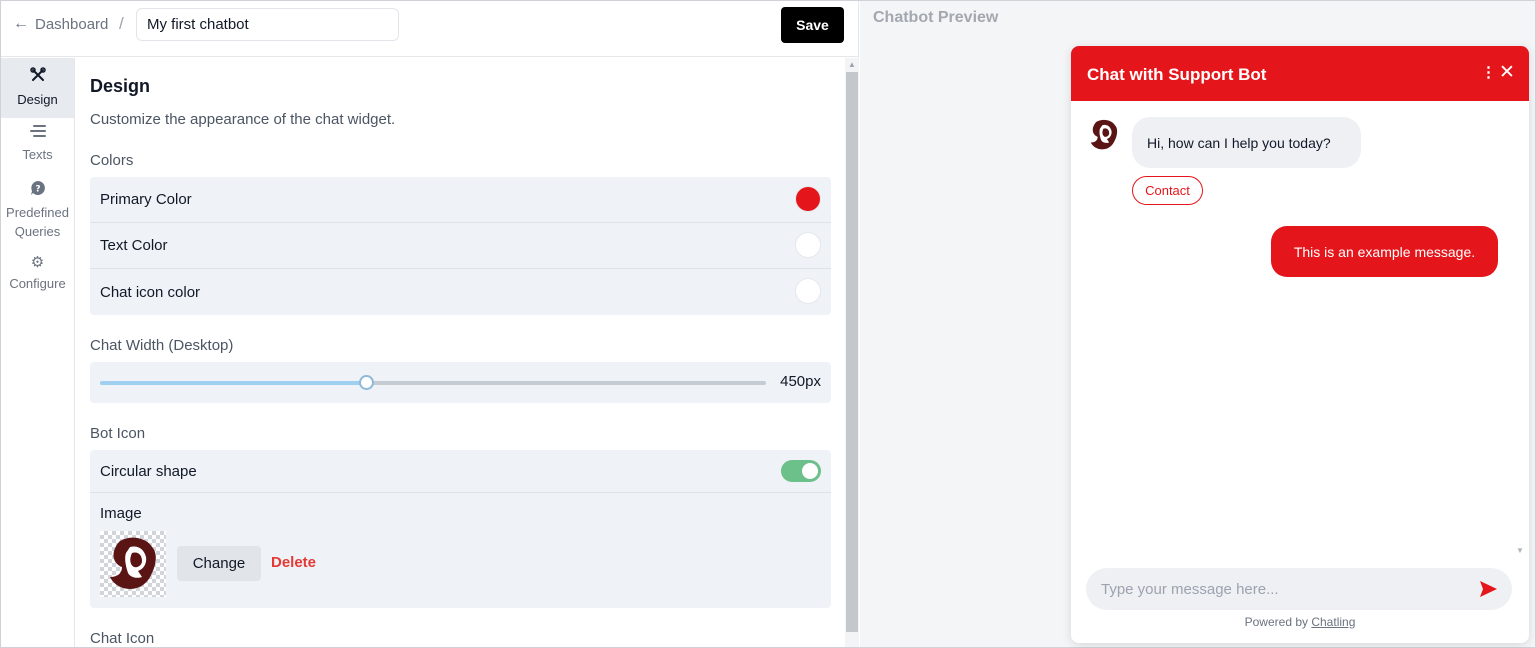 This screenshot has height=648, width=1536. Describe the element at coordinates (1488, 589) in the screenshot. I see `send-icon` at that location.